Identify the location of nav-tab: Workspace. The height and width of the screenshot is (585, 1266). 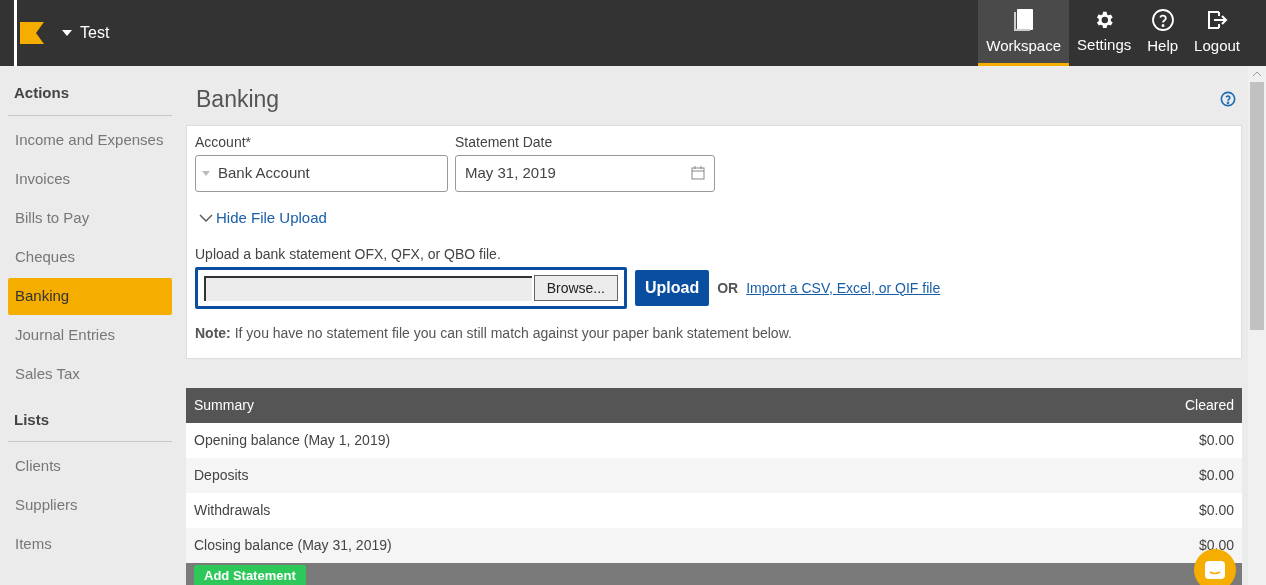
(1024, 33).